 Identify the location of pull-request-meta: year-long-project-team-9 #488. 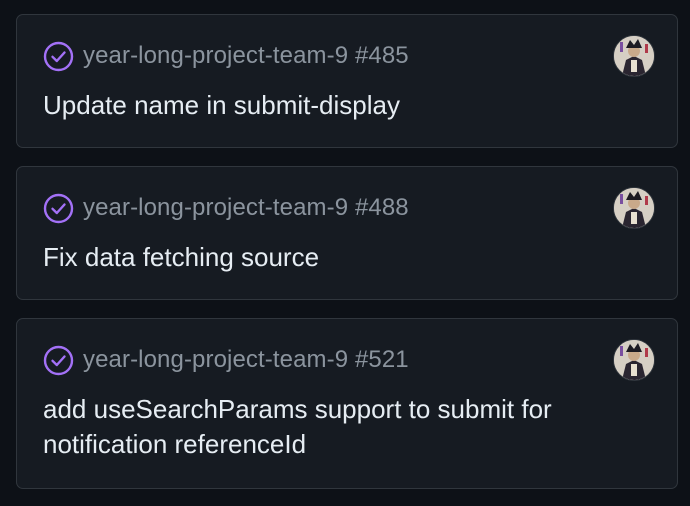
(226, 208).